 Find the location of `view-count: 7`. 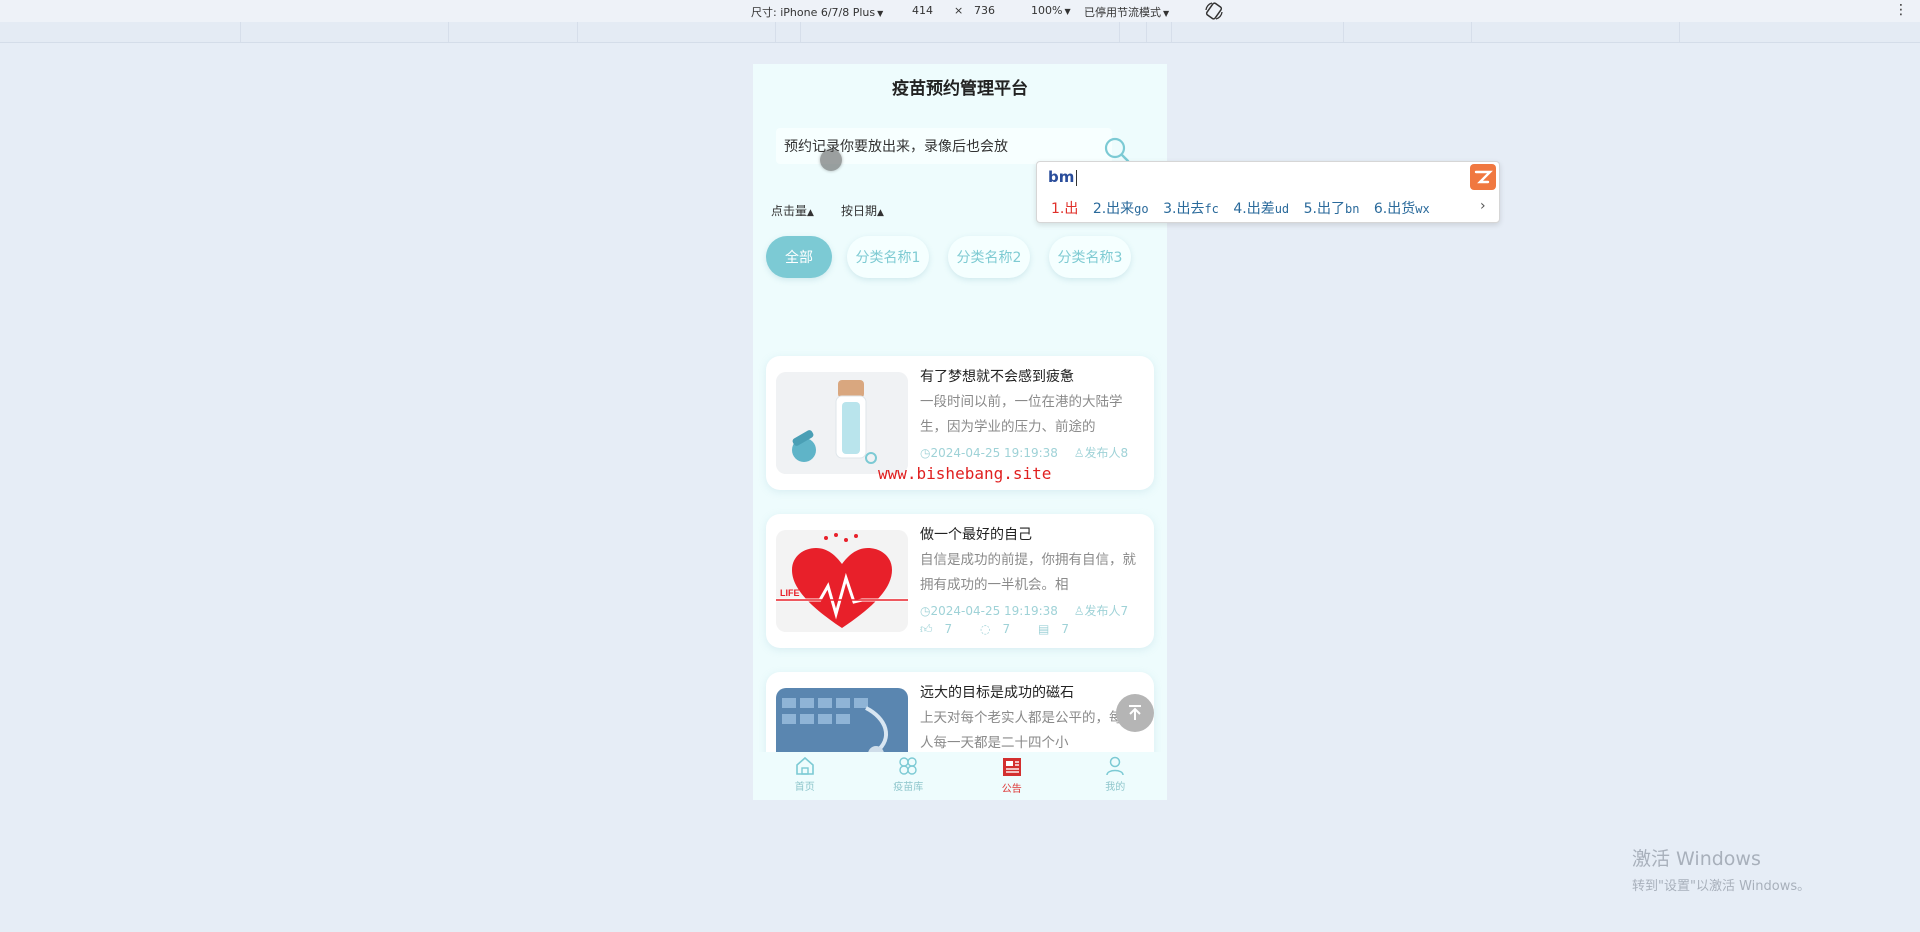

view-count: 7 is located at coordinates (1065, 629).